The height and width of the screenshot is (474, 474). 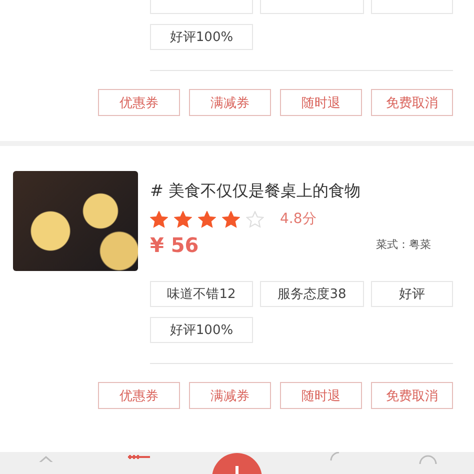 I want to click on tag: 味道不错12, so click(x=201, y=294).